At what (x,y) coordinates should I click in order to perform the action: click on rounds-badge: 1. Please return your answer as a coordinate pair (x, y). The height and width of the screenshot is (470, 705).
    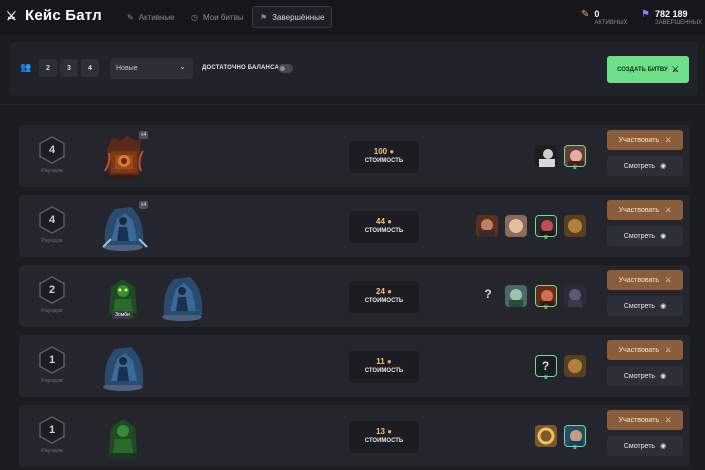
    Looking at the image, I should click on (52, 360).